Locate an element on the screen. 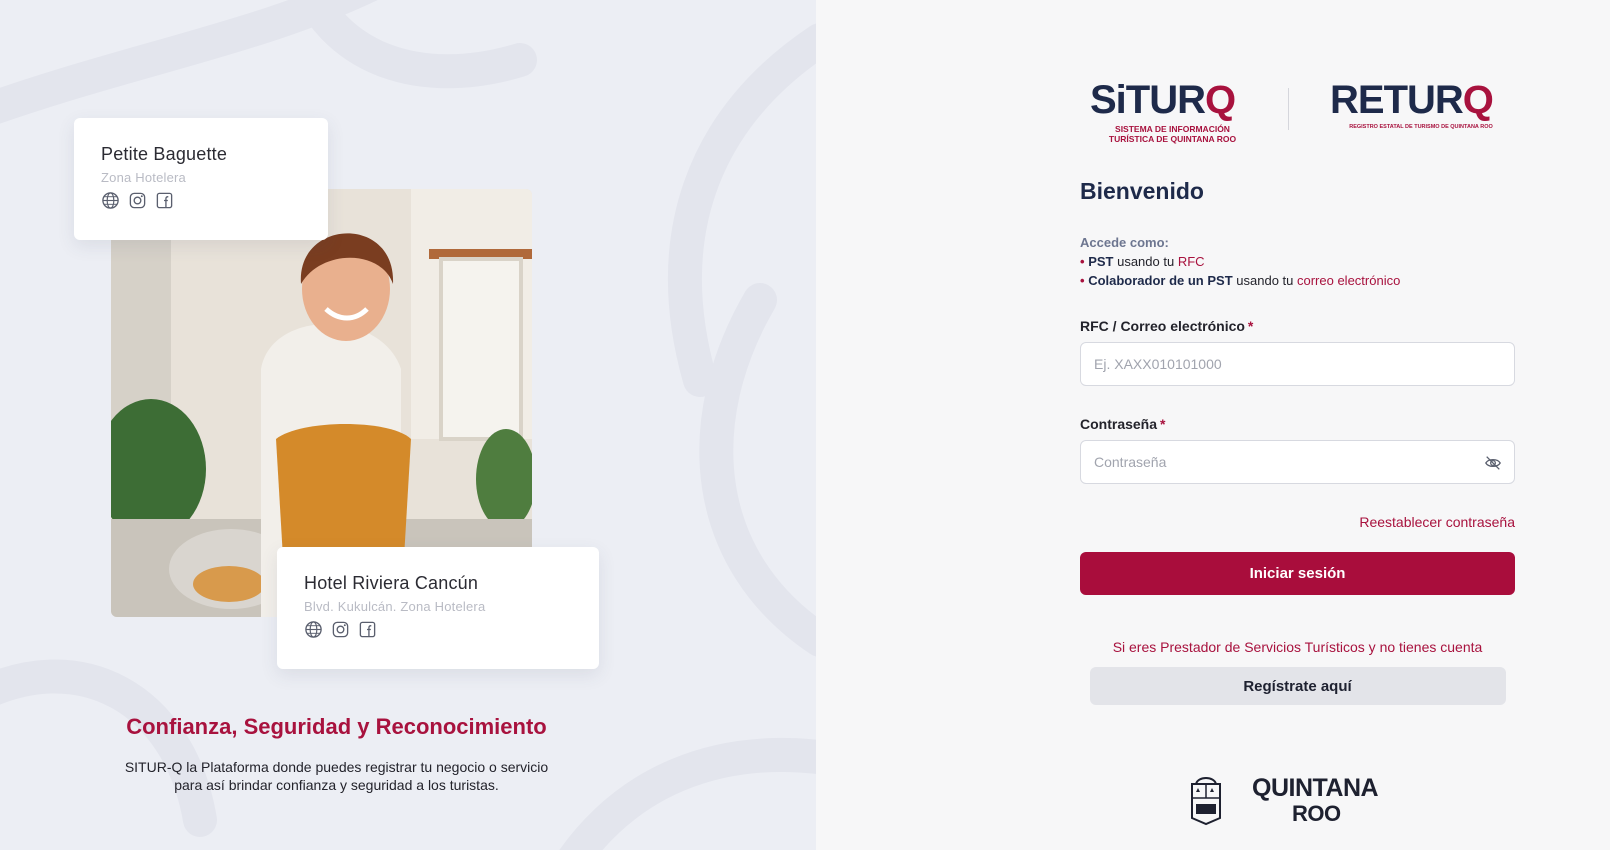  password-input is located at coordinates (1297, 462).